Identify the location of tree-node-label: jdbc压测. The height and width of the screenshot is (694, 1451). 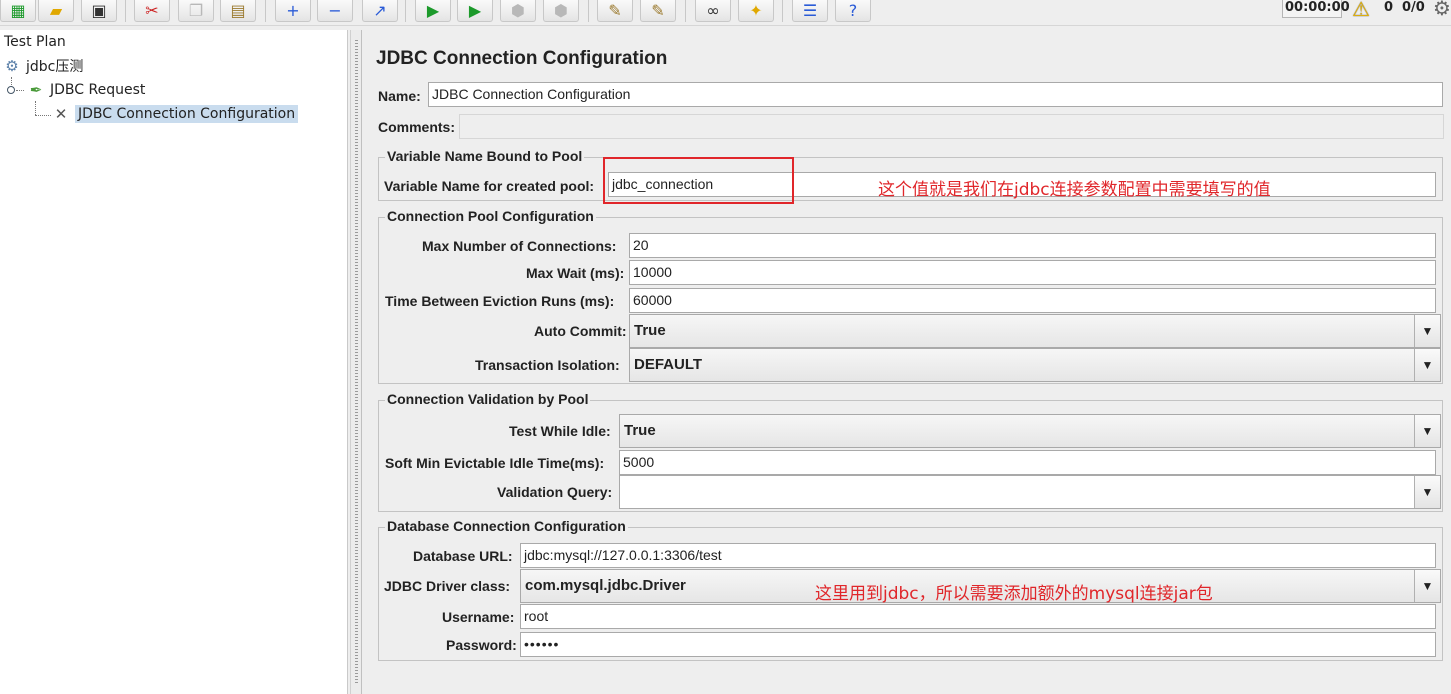
(55, 67).